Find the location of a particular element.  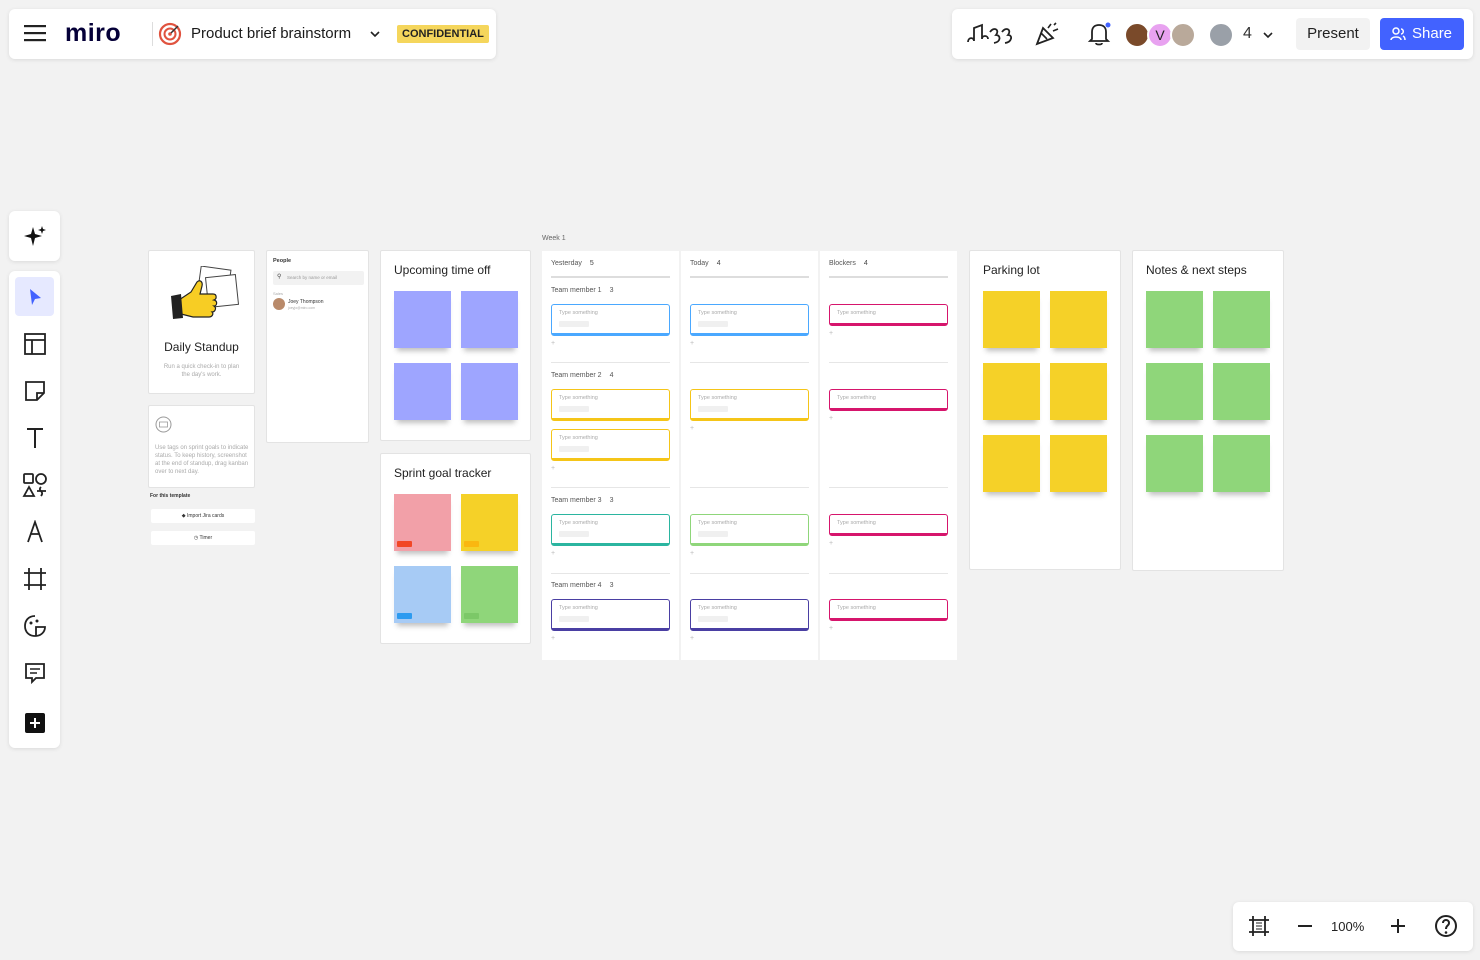

person-email: joeyjo@miro.com is located at coordinates (302, 308).